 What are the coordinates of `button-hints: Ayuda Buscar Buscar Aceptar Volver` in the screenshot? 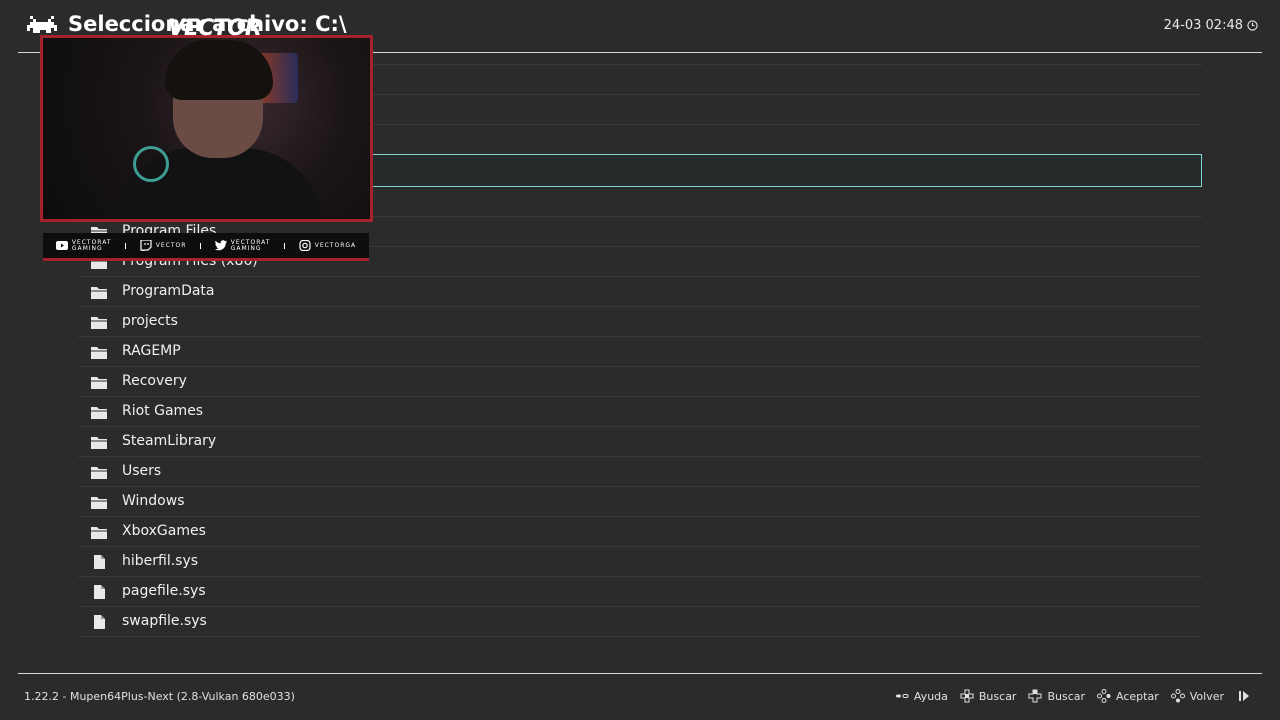 It's located at (1072, 696).